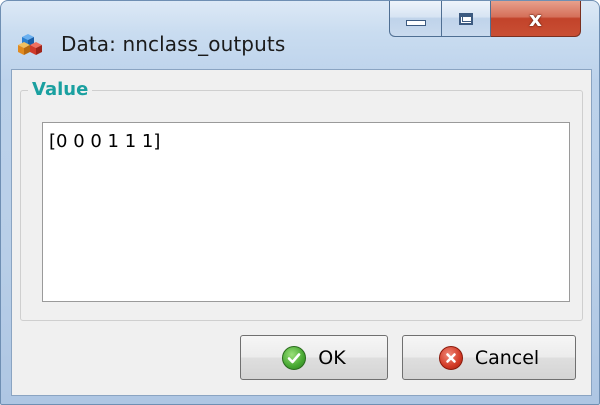  Describe the element at coordinates (332, 357) in the screenshot. I see `ok-button-label: OK` at that location.